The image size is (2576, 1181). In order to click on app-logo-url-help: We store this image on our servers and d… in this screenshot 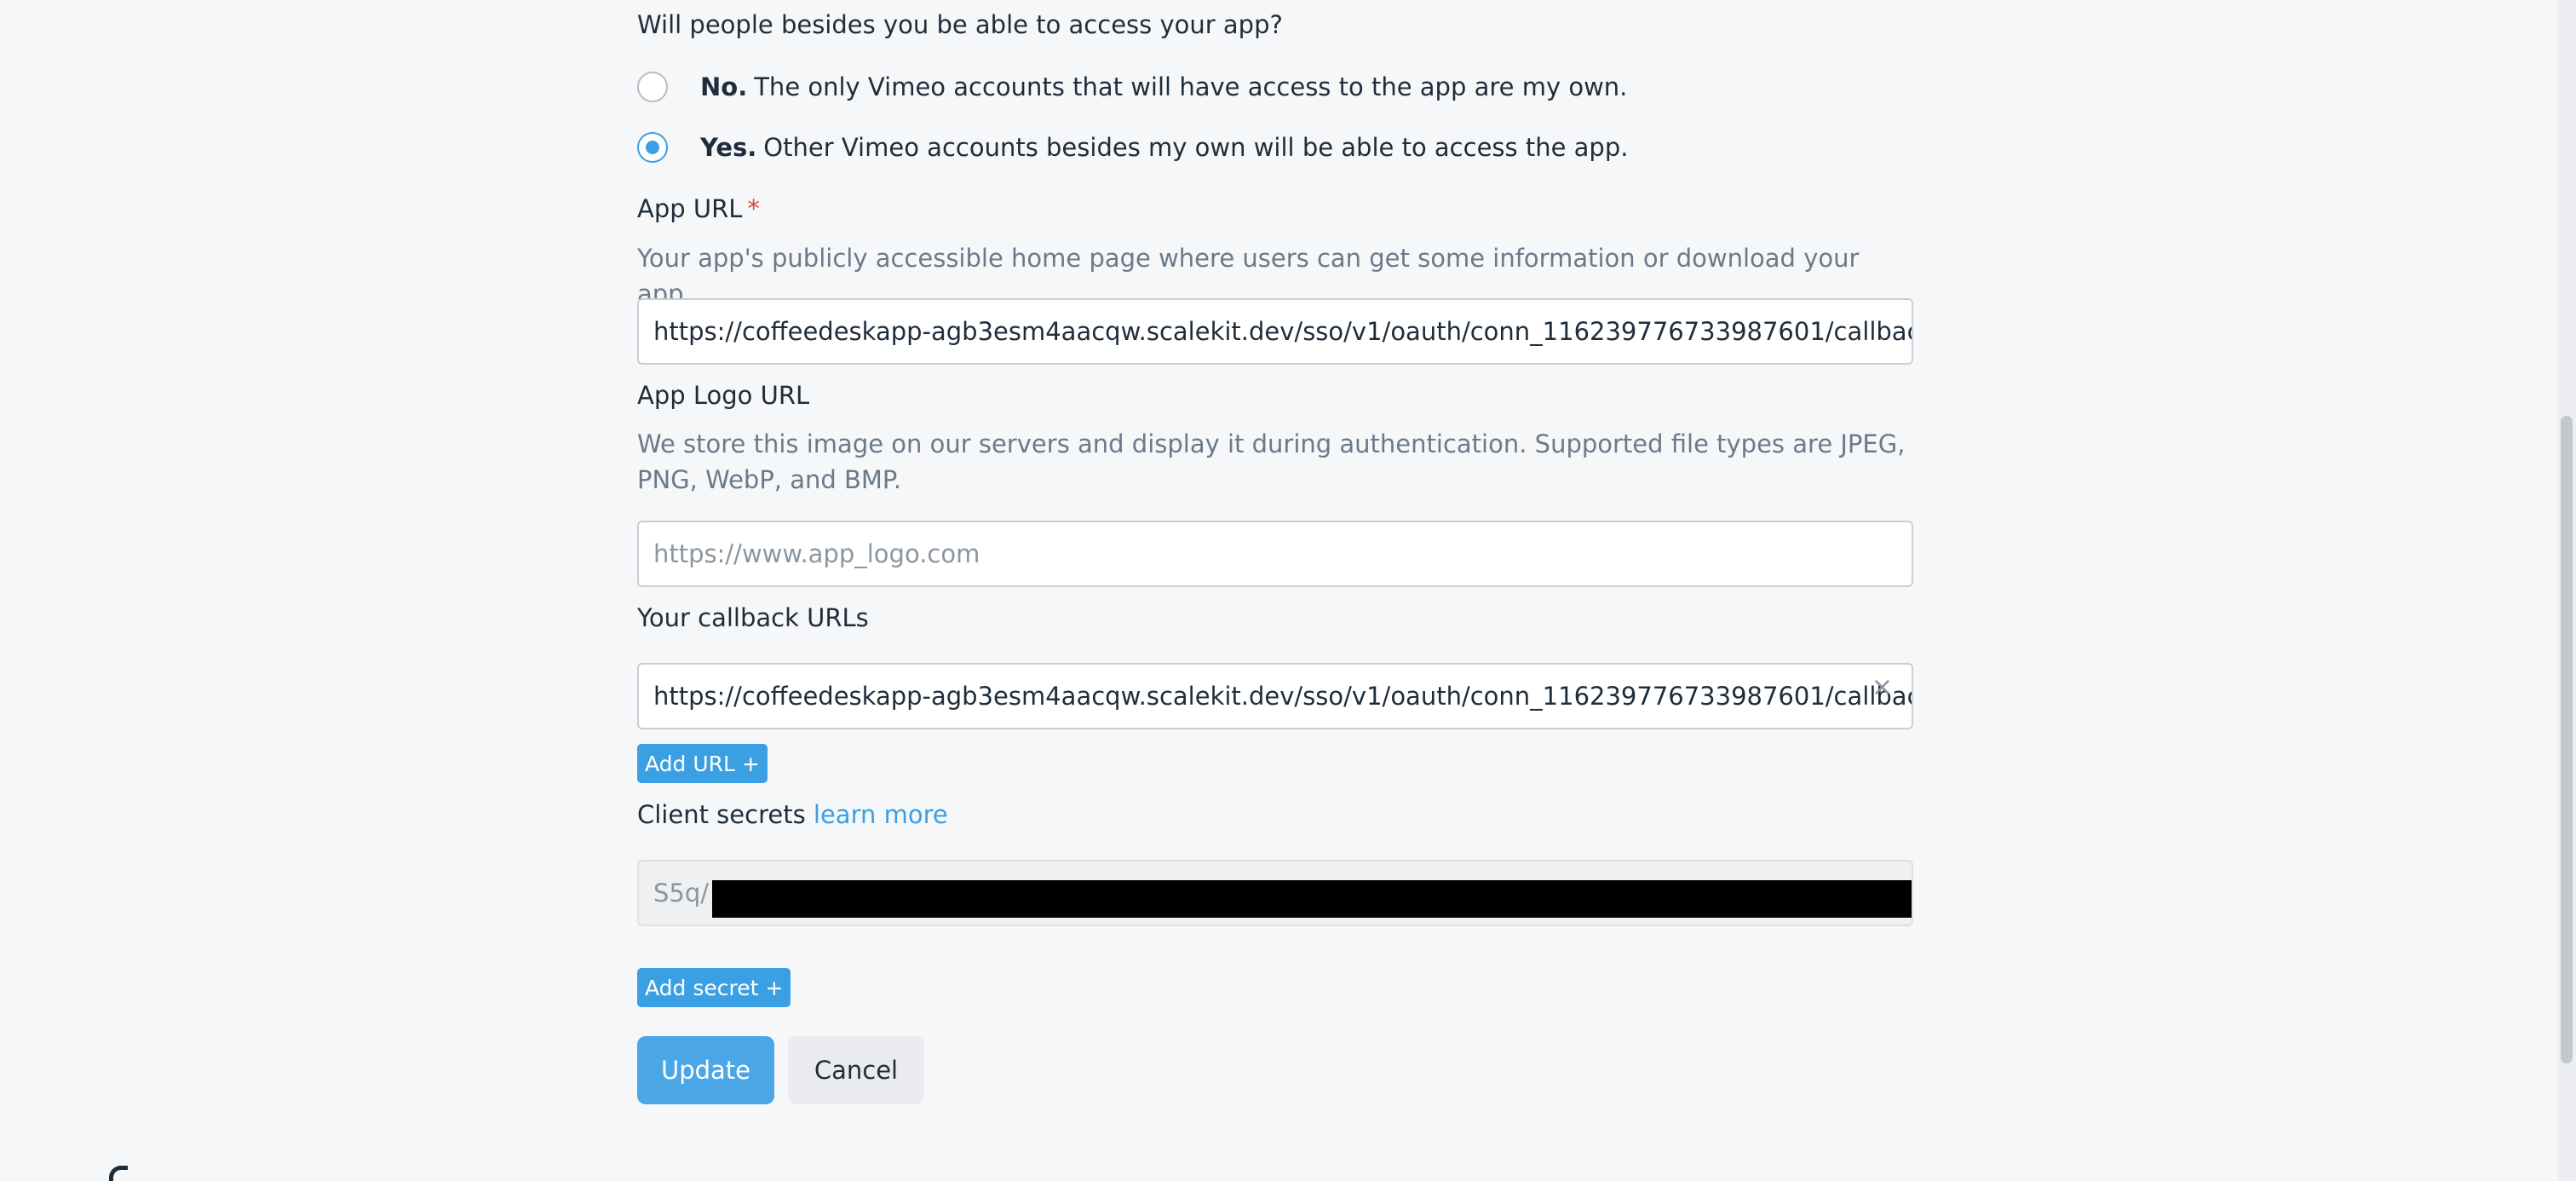, I will do `click(1271, 462)`.